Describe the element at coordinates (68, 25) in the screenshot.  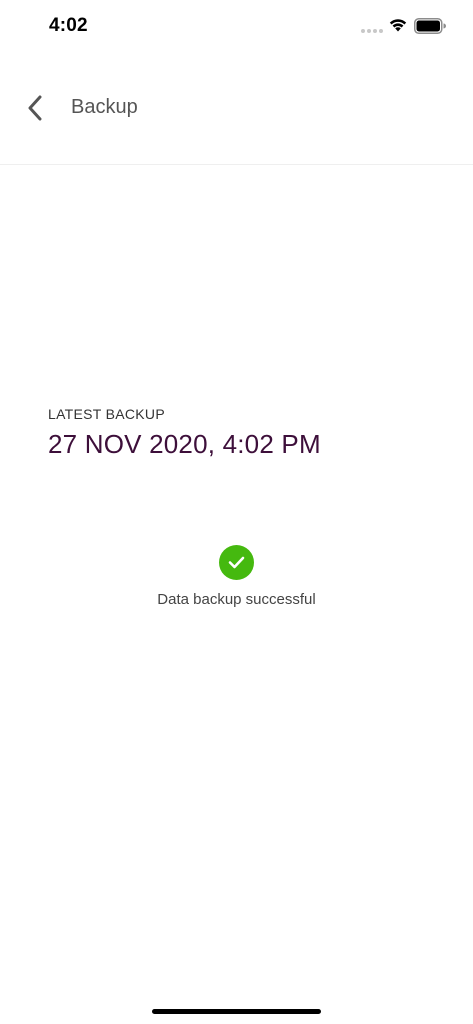
I see `status-time: 4:02` at that location.